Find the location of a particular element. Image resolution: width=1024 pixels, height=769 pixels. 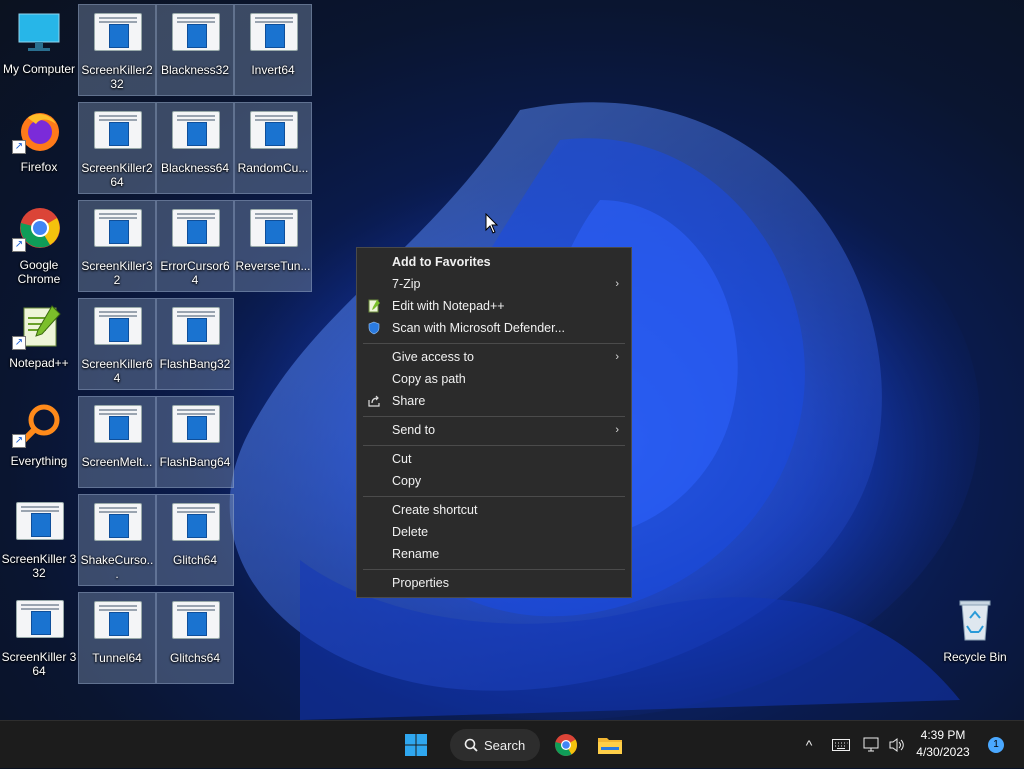

desktop-icon-screenkiller64: ScreenKiller64 is located at coordinates (117, 344).